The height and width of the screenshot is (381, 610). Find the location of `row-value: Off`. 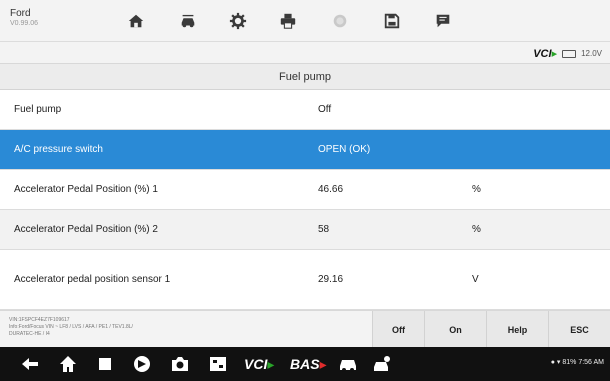

row-value: Off is located at coordinates (325, 109).